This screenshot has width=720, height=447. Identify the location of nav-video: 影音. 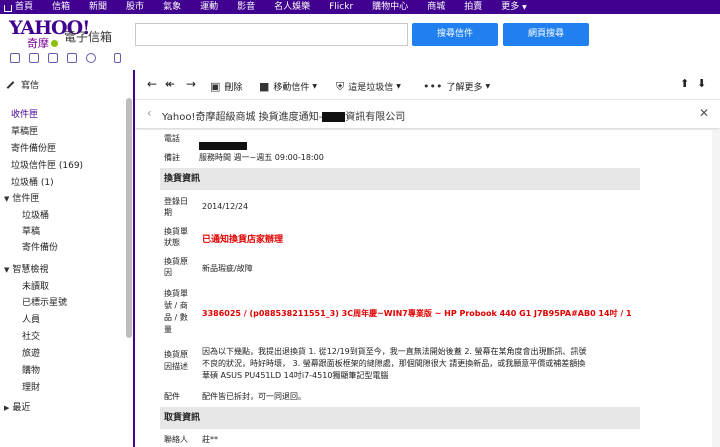
(246, 7).